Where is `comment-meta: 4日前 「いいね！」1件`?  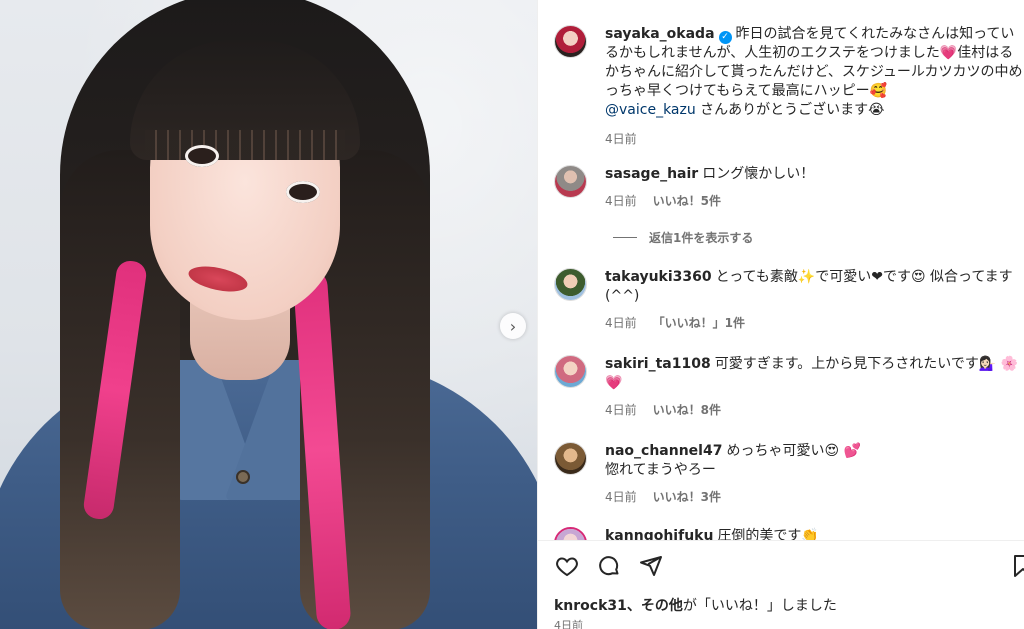 comment-meta: 4日前 「いいね！」1件 is located at coordinates (814, 322).